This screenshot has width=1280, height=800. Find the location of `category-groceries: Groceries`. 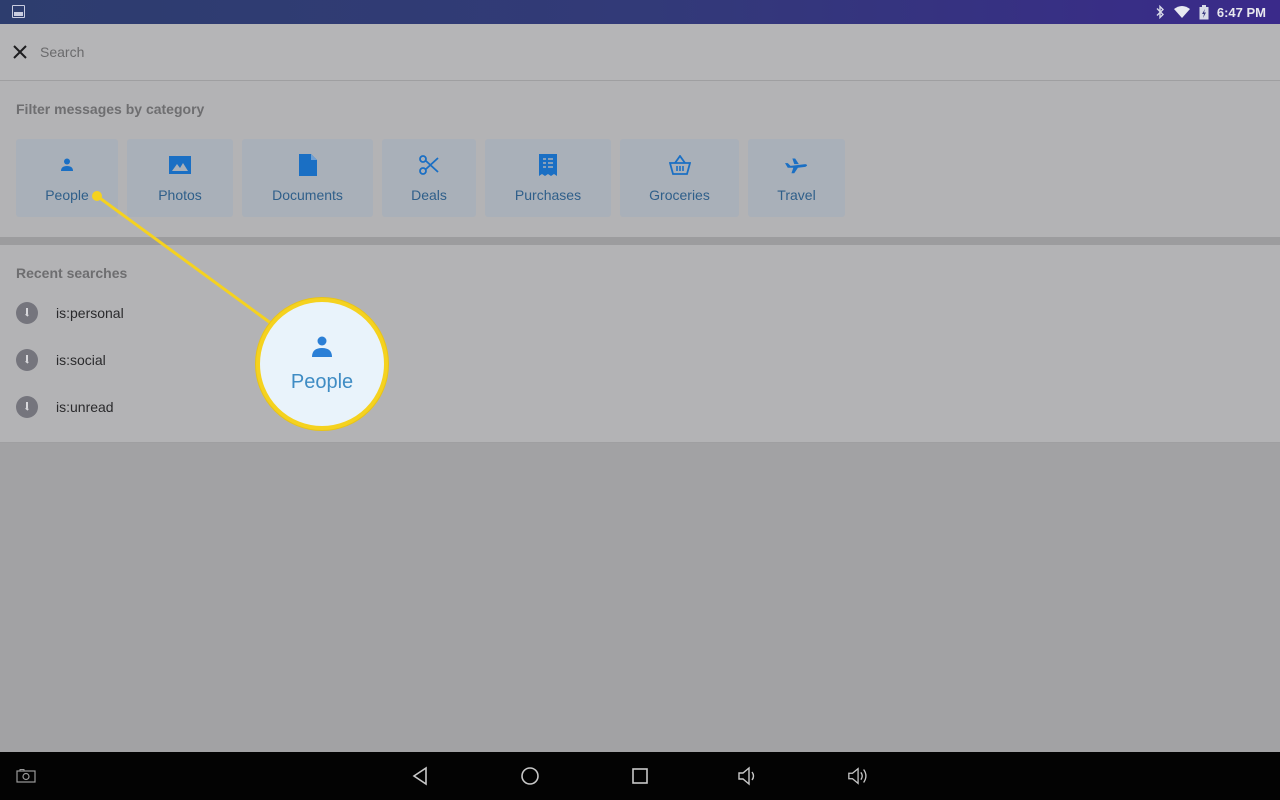

category-groceries: Groceries is located at coordinates (679, 178).